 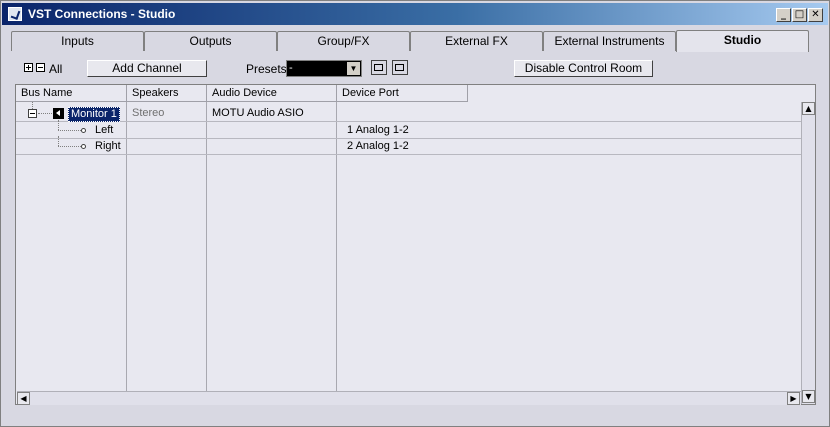 I want to click on remove-preset-icon, so click(x=399, y=67).